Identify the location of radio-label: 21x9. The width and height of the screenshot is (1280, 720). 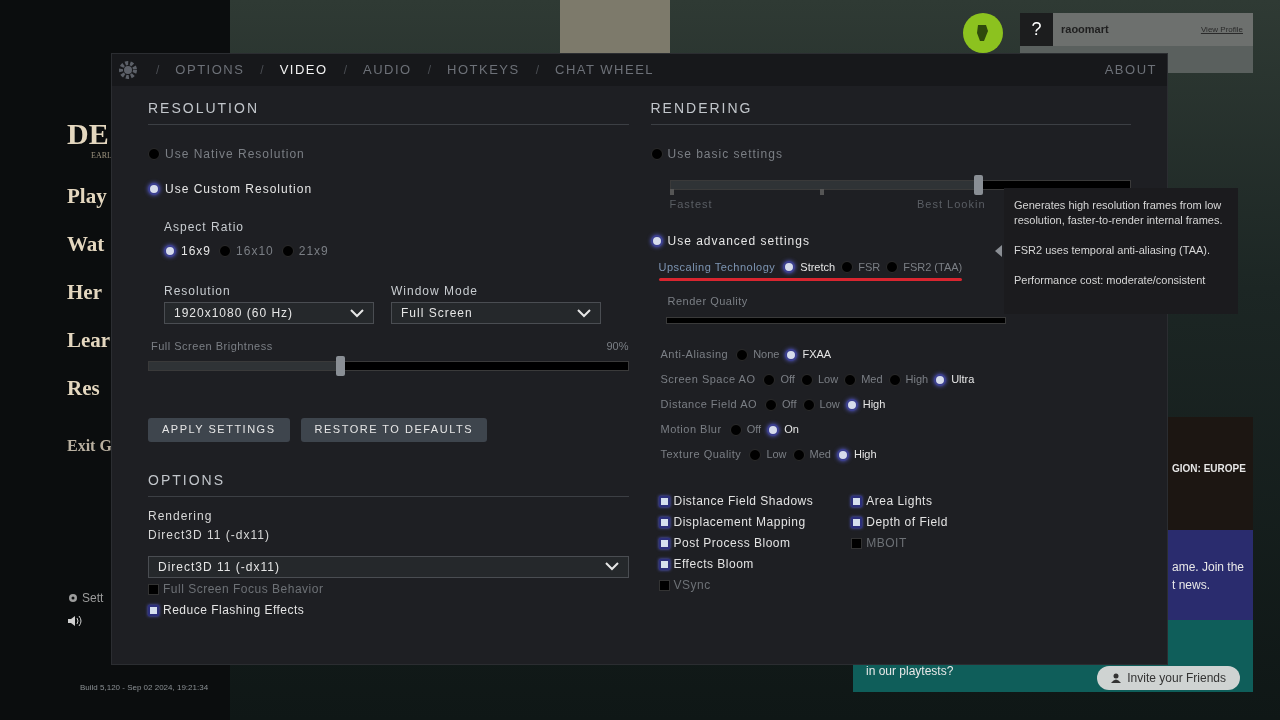
(313, 251).